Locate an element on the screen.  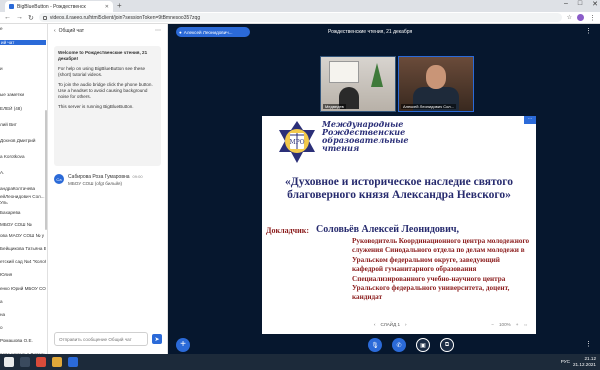
speaker-name: Соловьёв Алексей Леонидович, is located at coordinates (387, 229).